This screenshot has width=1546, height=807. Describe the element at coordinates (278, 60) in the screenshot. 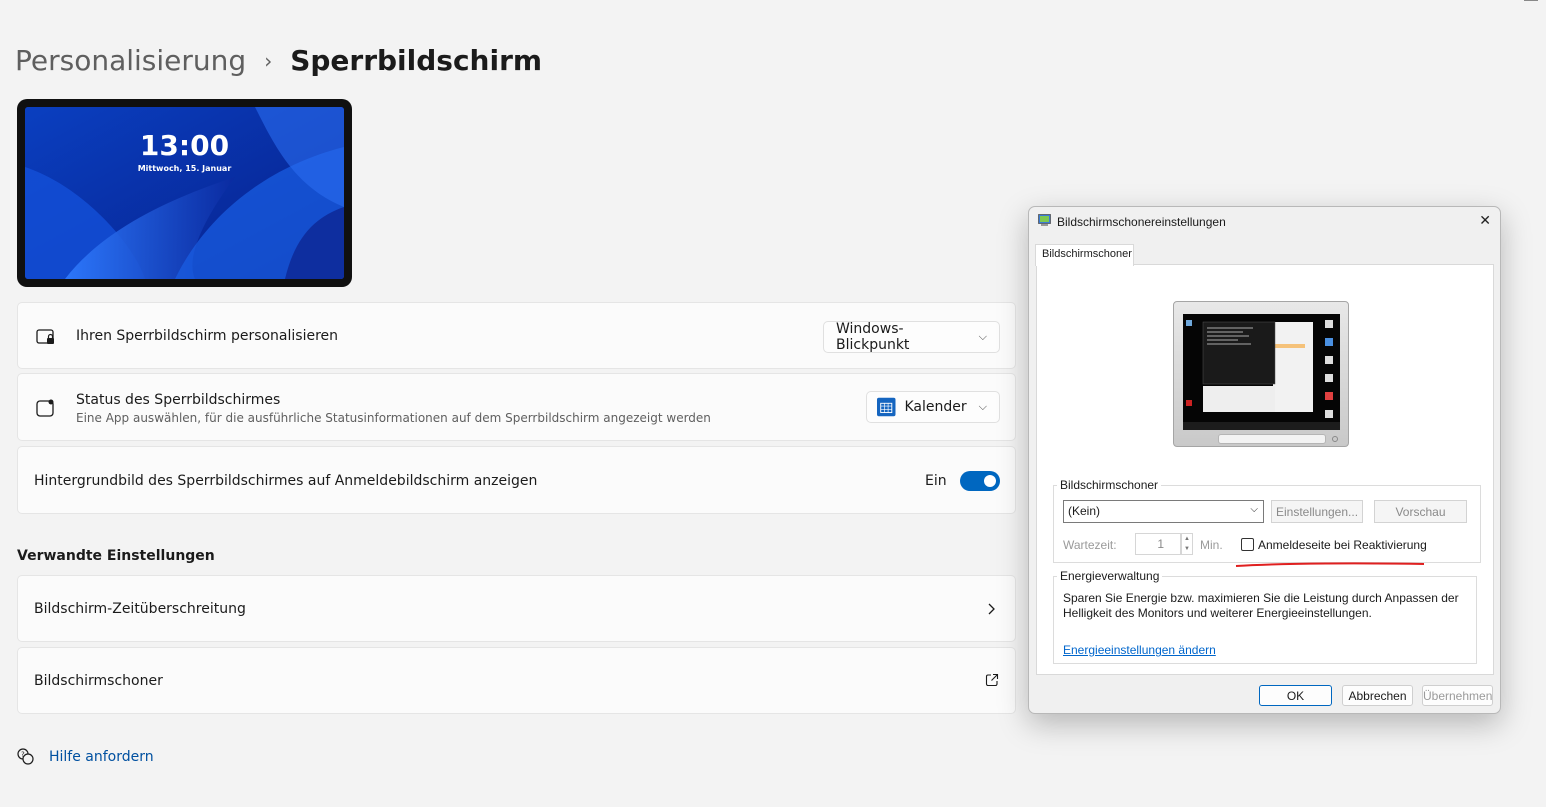

I see `breadcrumb: Personalisierung › Sperrbildschirm` at that location.